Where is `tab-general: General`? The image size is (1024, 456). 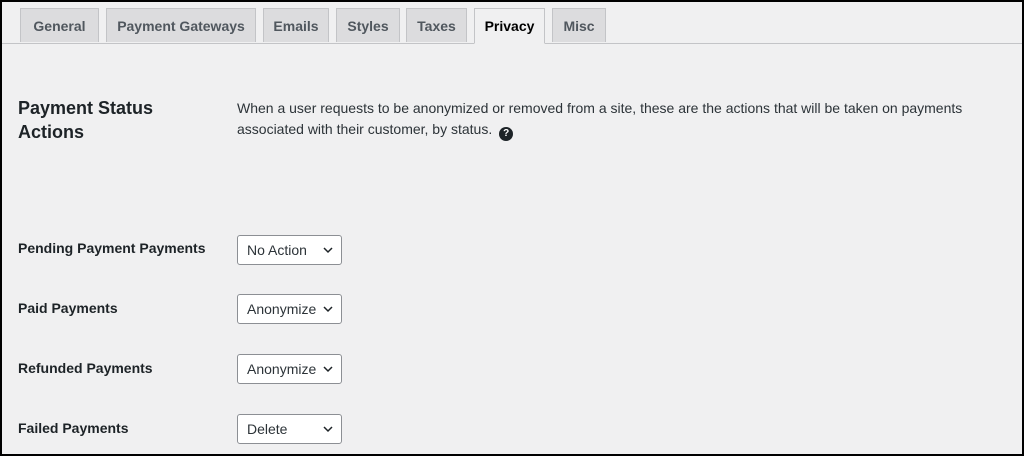
tab-general: General is located at coordinates (59, 25).